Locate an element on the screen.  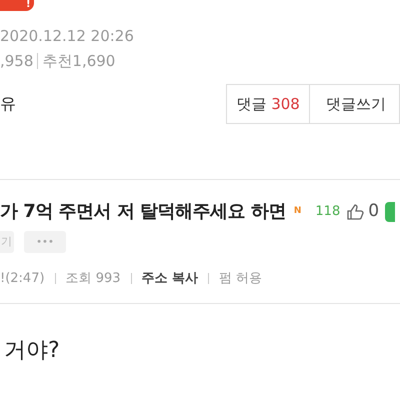
view-count: ,958 is located at coordinates (17, 61).